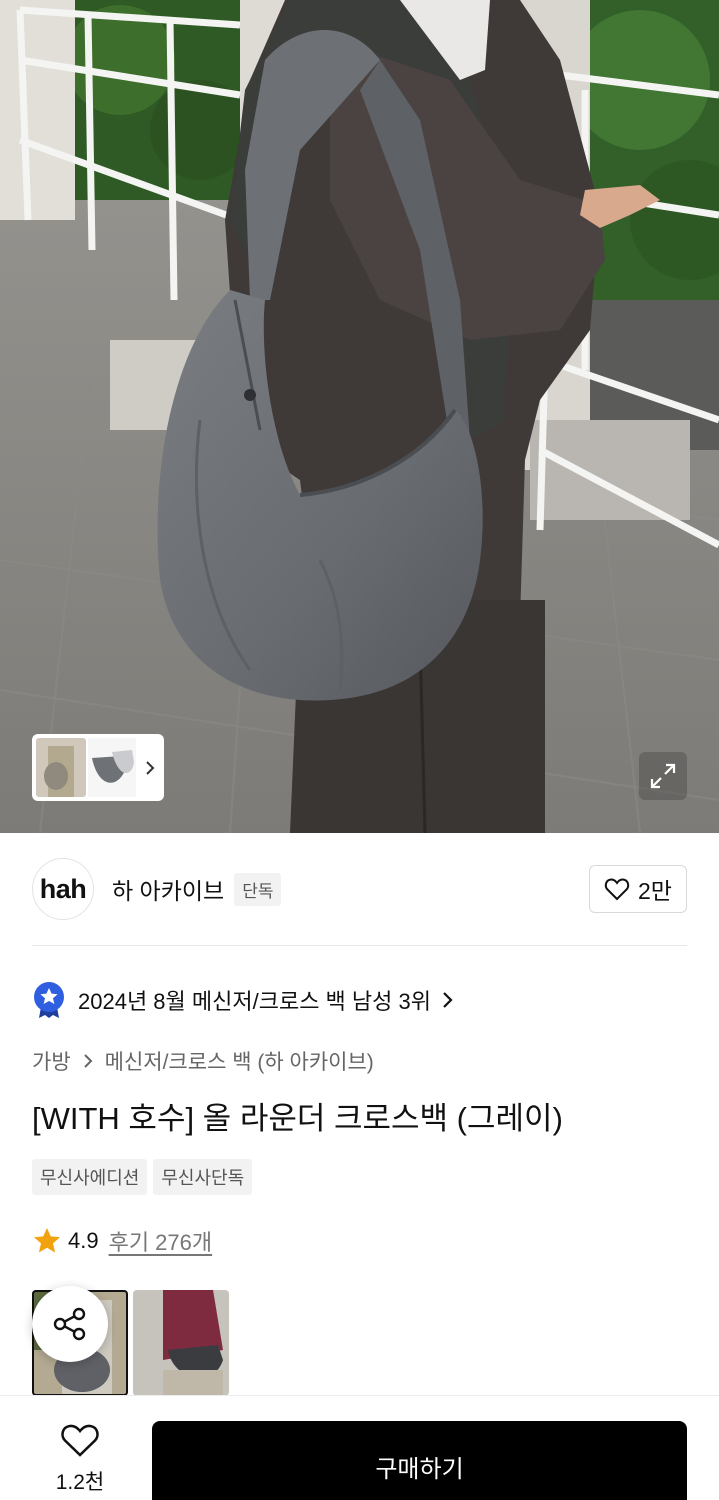  Describe the element at coordinates (80, 1459) in the screenshot. I see `wishlist-button: 1.2천` at that location.